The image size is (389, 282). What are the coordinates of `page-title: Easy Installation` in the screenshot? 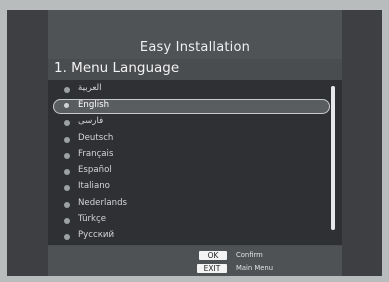 It's located at (195, 47).